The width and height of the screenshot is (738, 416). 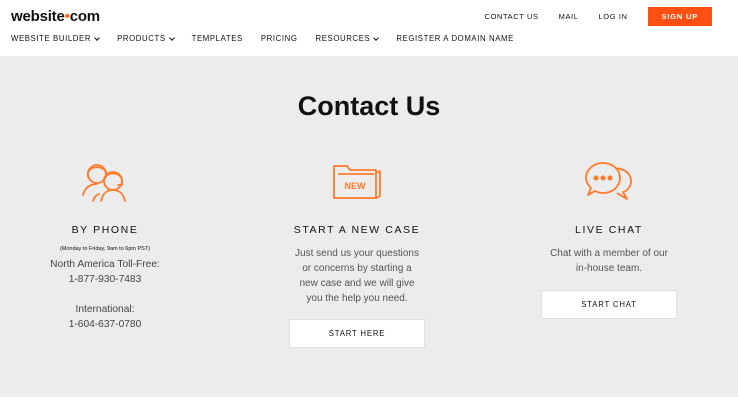 I want to click on chat-bubbles-icon, so click(x=609, y=181).